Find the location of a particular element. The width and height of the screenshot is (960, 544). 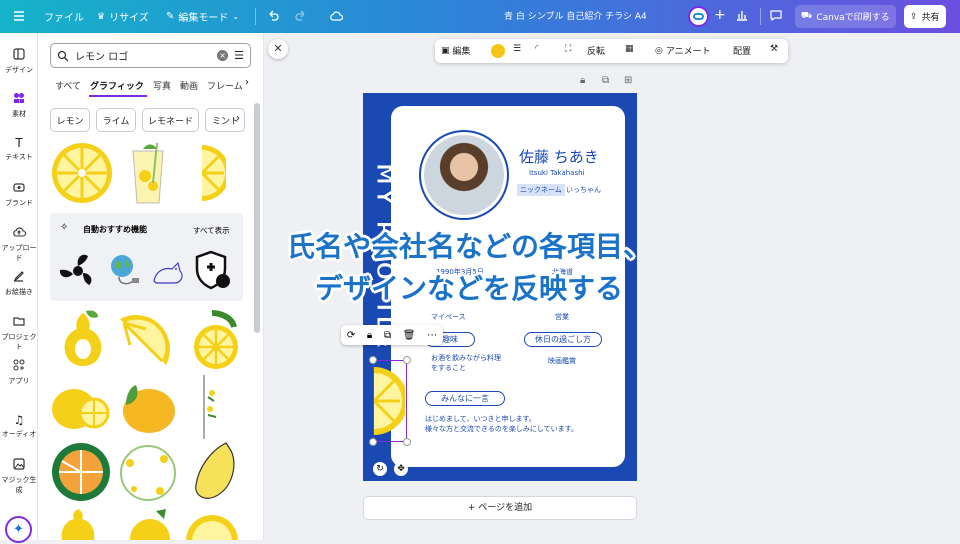

chip-lemon: レモン is located at coordinates (70, 120).